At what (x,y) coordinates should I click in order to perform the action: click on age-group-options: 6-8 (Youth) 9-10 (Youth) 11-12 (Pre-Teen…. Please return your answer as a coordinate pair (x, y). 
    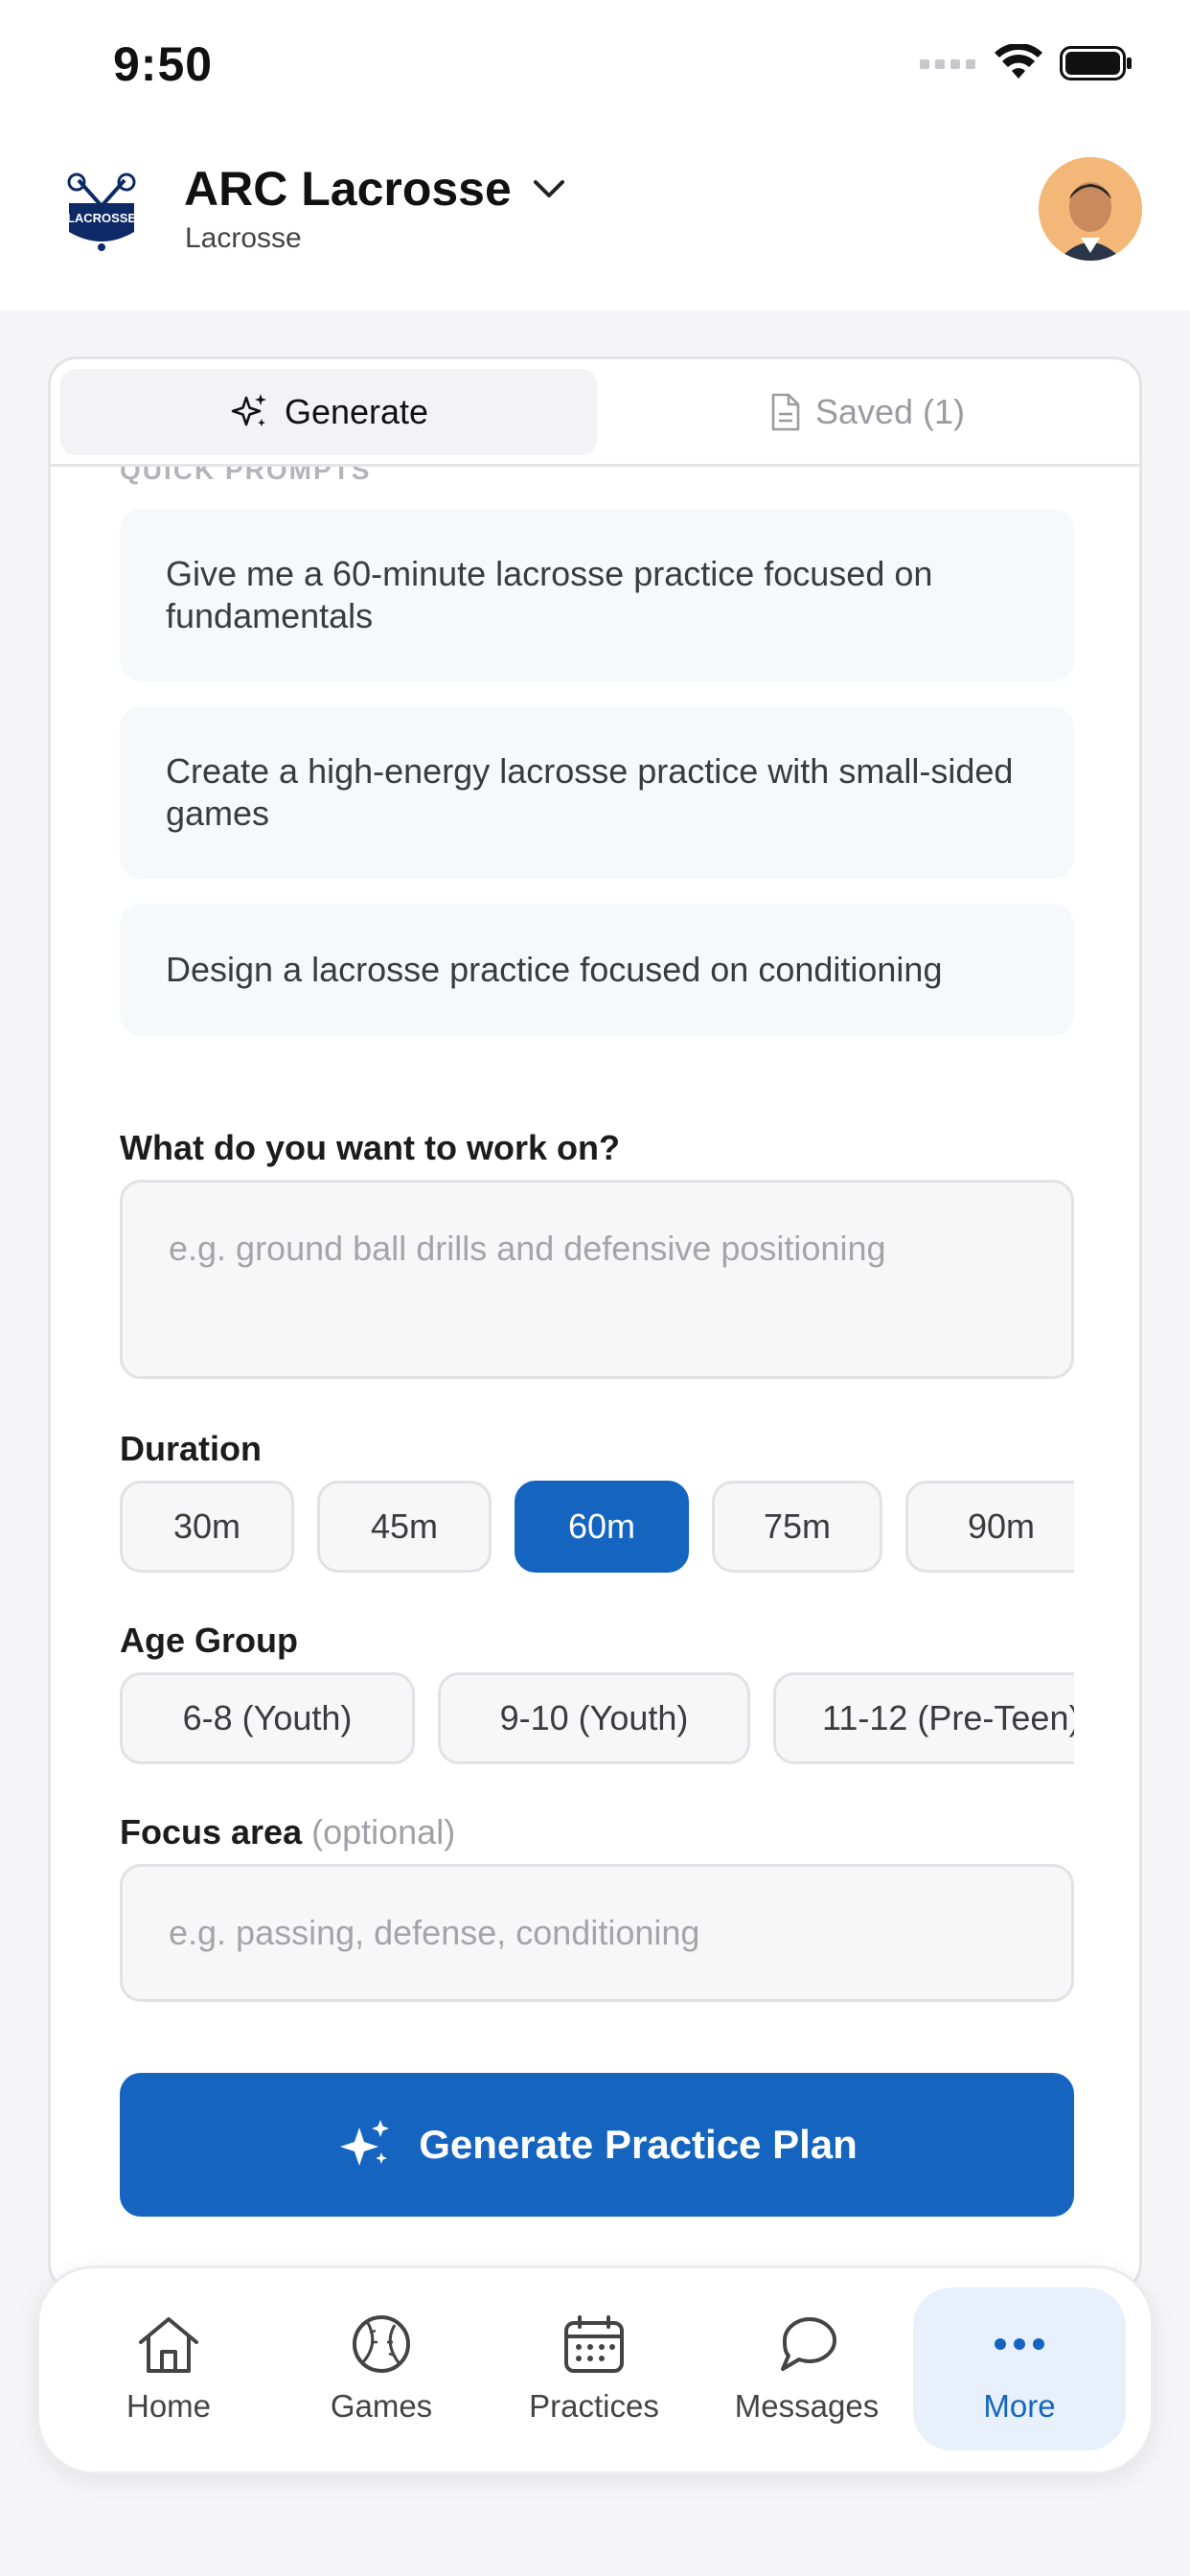
    Looking at the image, I should click on (597, 1720).